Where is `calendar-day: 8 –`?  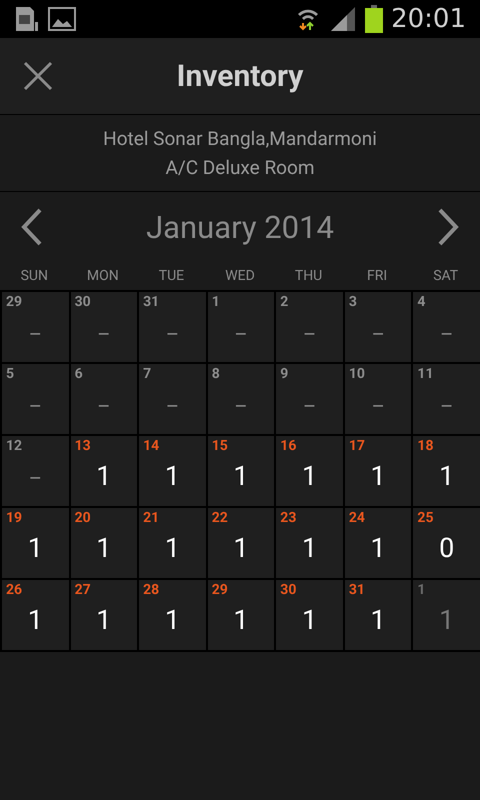 calendar-day: 8 – is located at coordinates (241, 399).